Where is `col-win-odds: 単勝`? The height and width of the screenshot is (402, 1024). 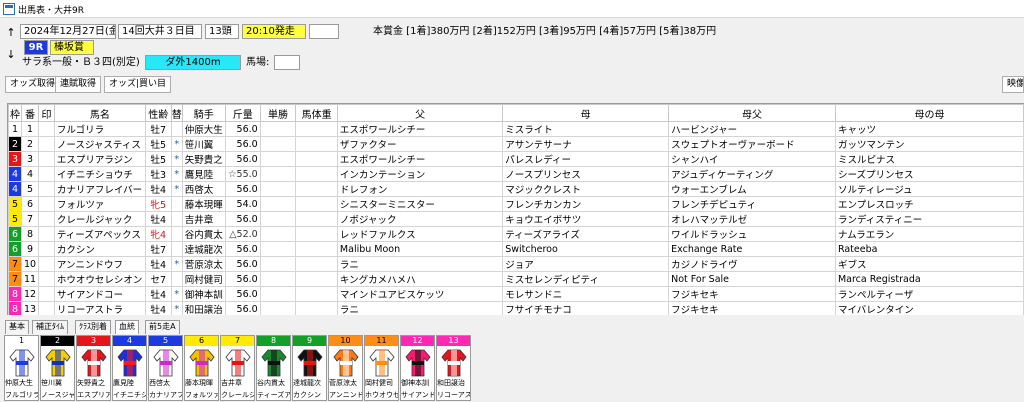
col-win-odds: 単勝 is located at coordinates (278, 113).